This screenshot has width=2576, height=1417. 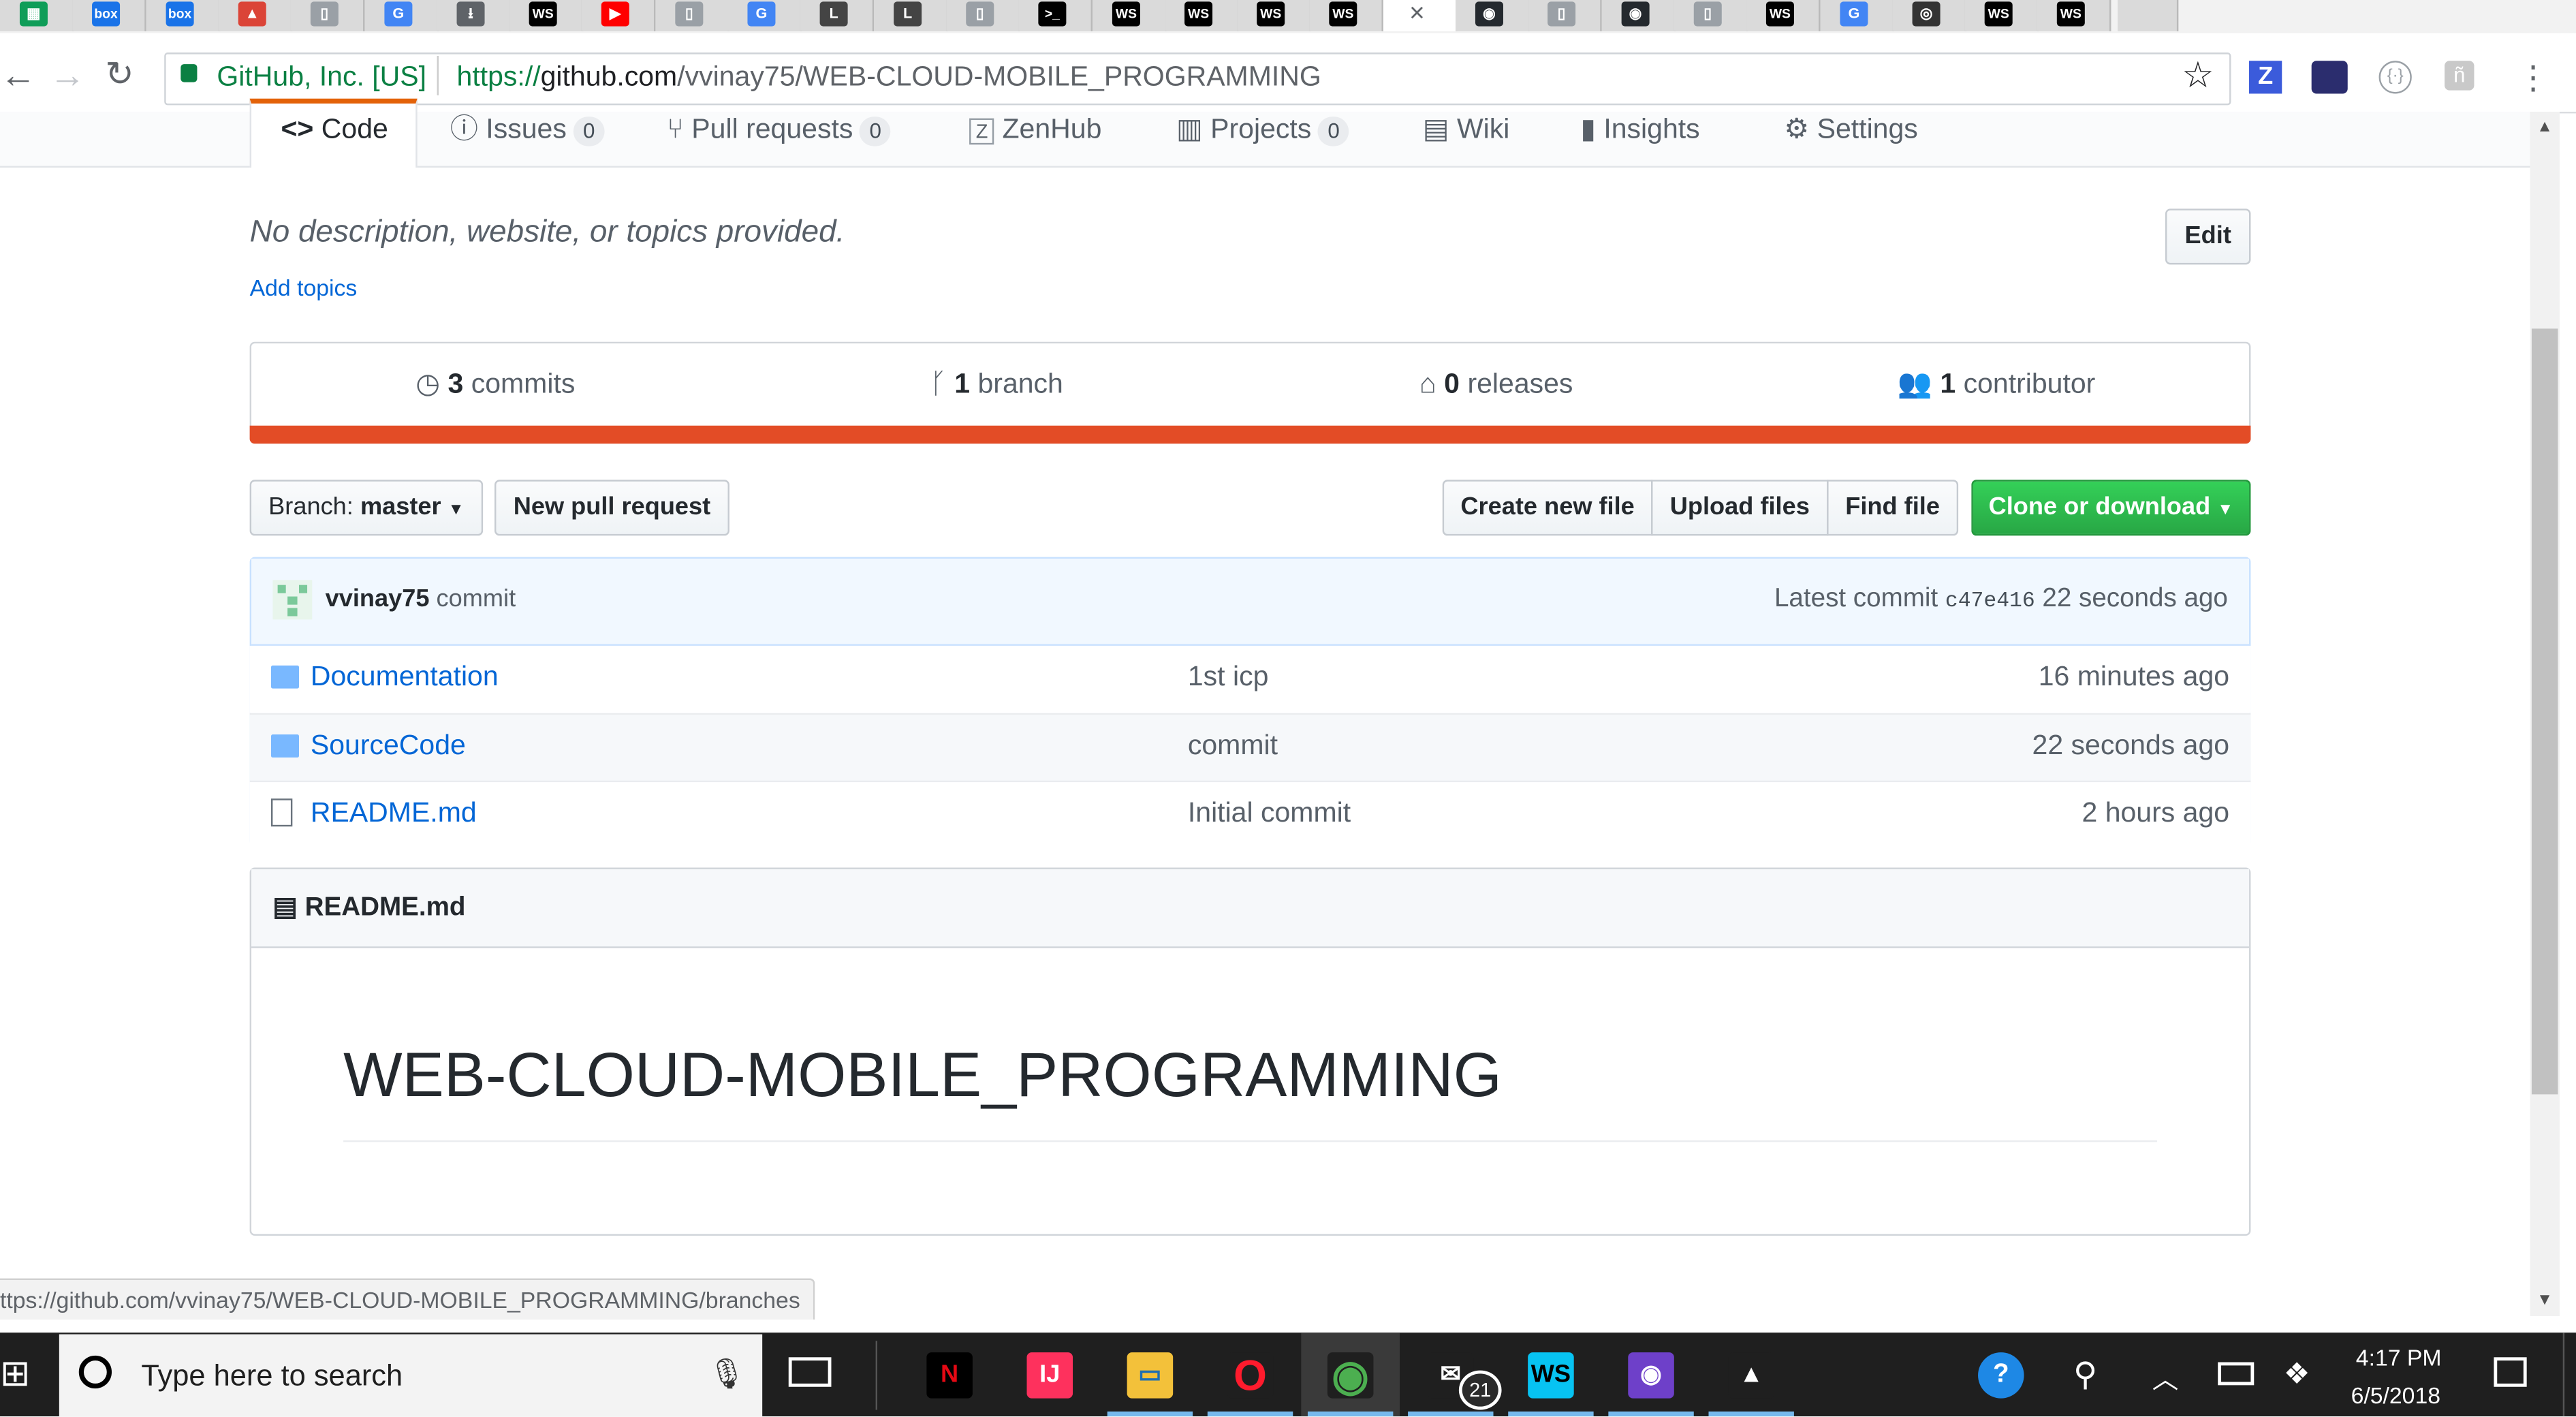 What do you see at coordinates (1263, 130) in the screenshot?
I see `tab-projects: ▥ Projects 0` at bounding box center [1263, 130].